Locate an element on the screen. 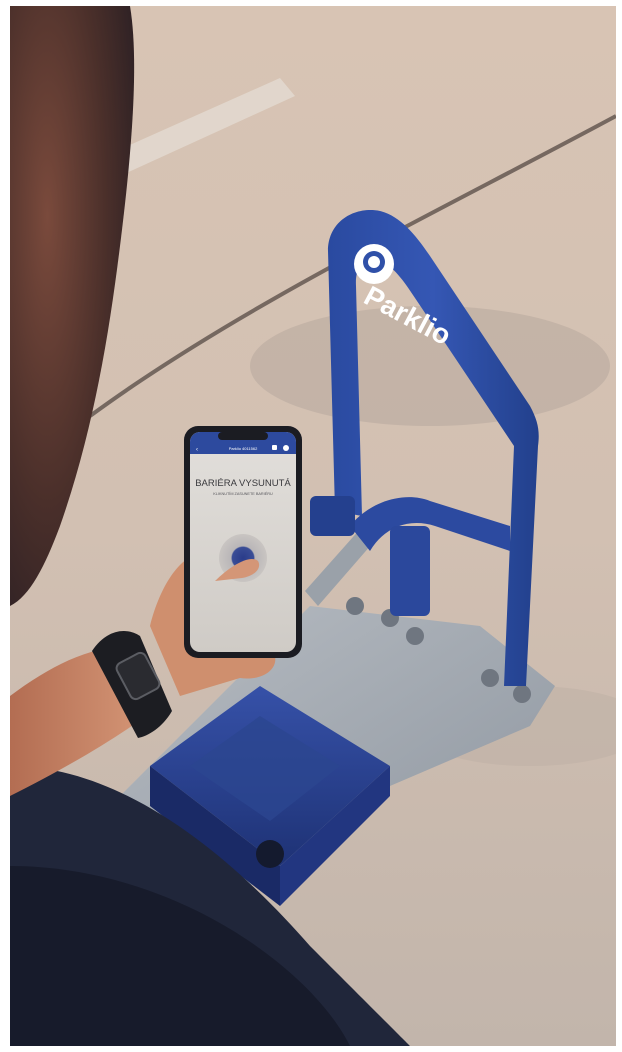  barrier-status-subtitle: KLIKNUTÍM ZASUNETE BARIÉRU is located at coordinates (243, 493).